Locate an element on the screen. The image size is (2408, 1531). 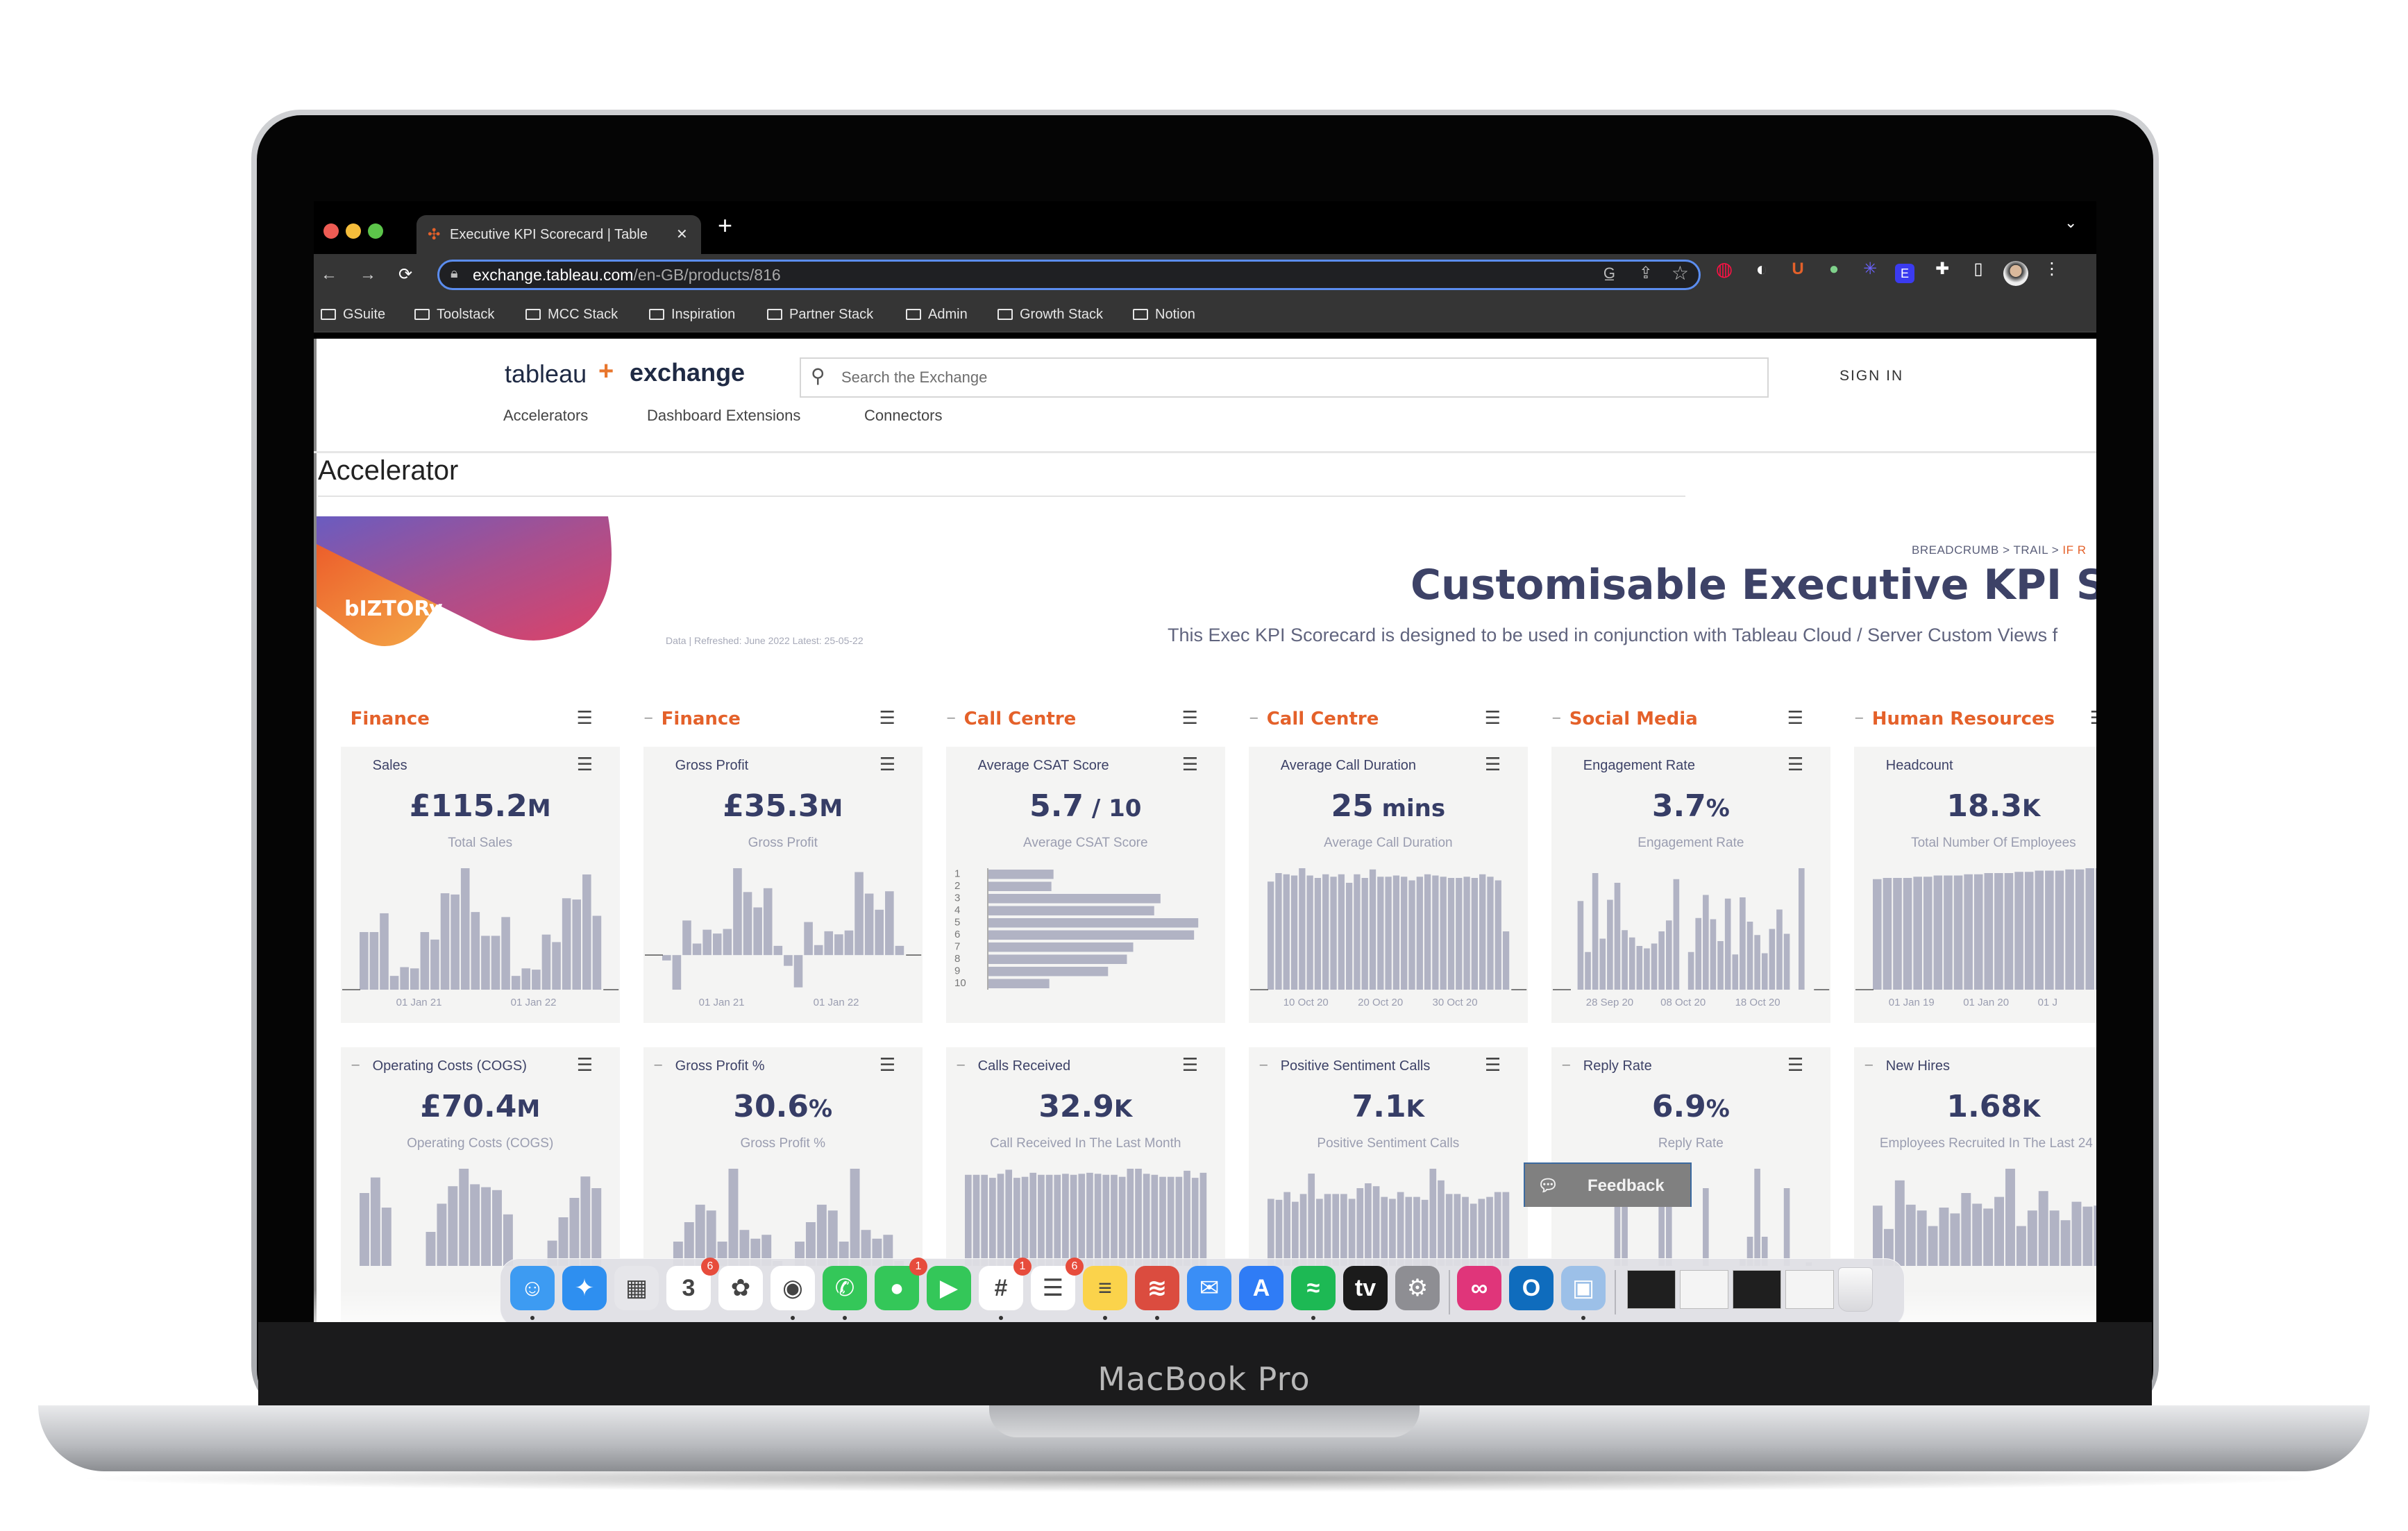
bookmark-gsuite: GSuite is located at coordinates (353, 314).